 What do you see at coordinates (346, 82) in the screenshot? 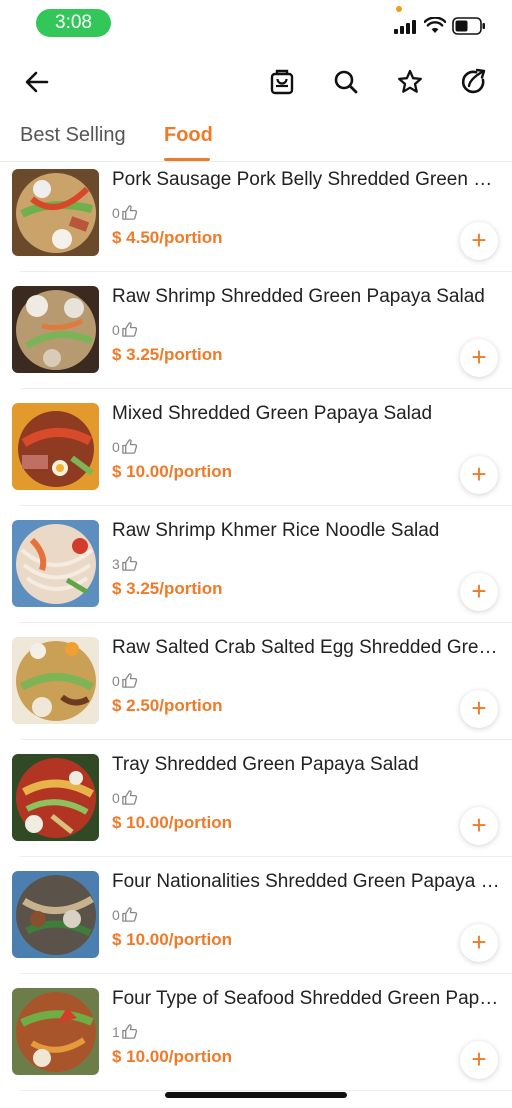
I see `search-icon` at bounding box center [346, 82].